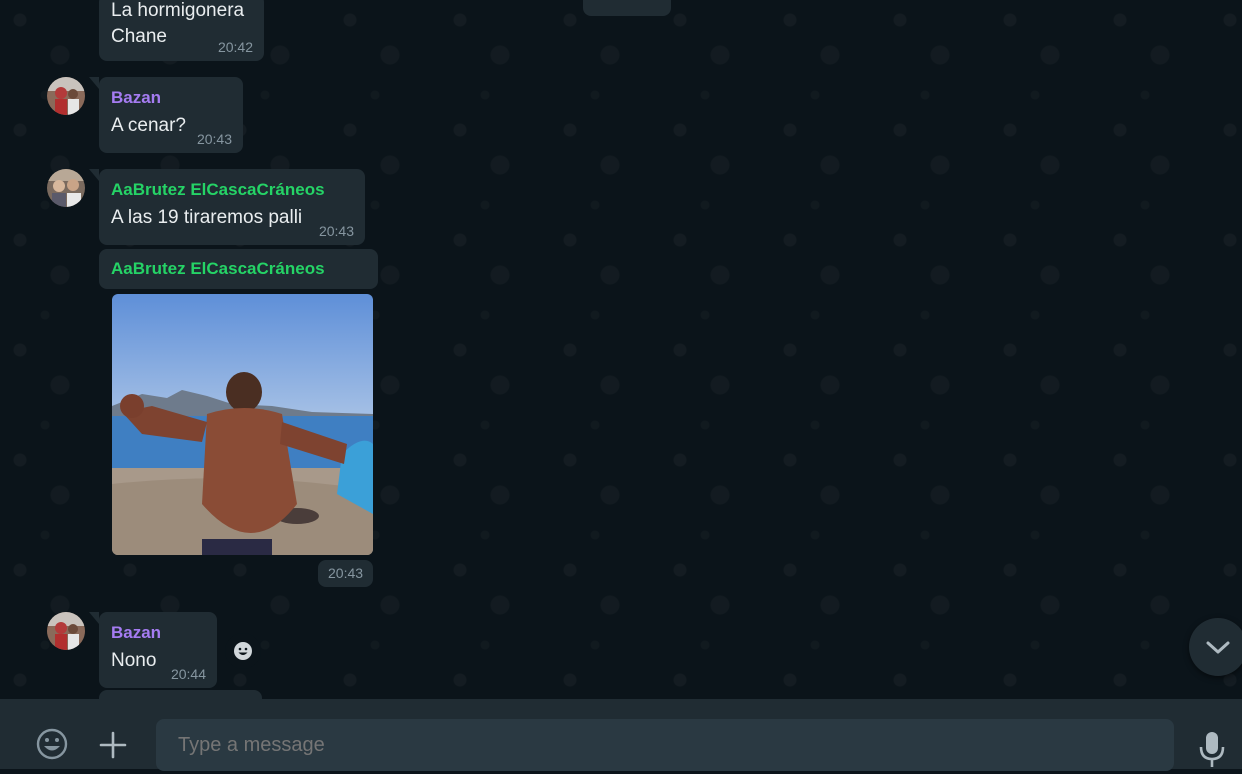  I want to click on image-time-badge: 20:43, so click(345, 573).